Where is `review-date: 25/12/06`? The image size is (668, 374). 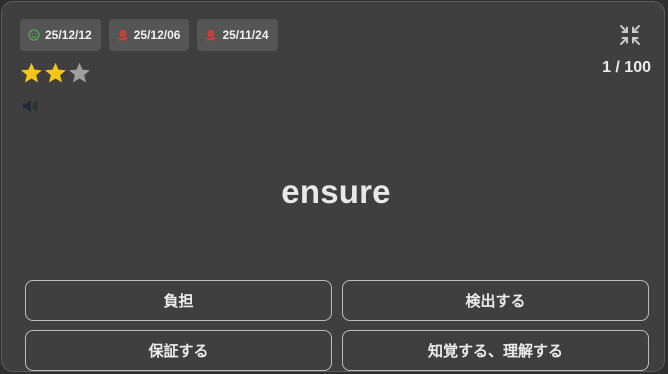
review-date: 25/12/06 is located at coordinates (157, 35).